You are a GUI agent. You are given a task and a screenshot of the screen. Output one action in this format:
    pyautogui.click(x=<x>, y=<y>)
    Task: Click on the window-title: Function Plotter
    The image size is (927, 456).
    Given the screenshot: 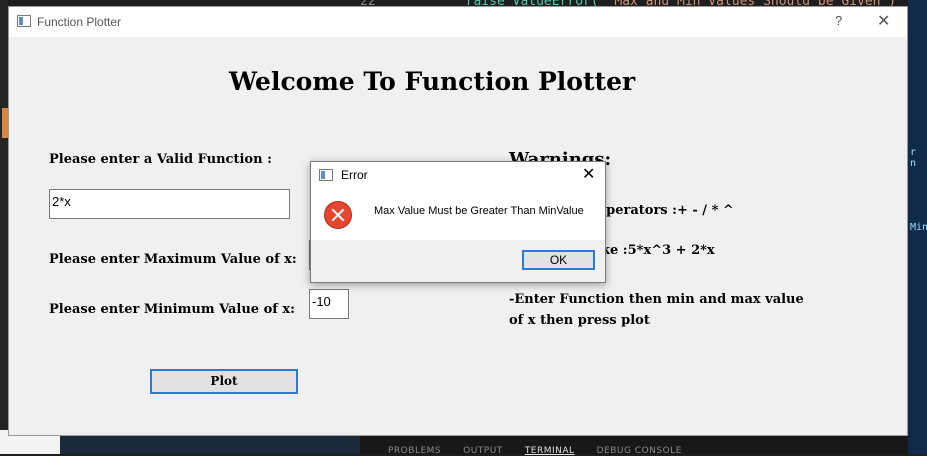 What is the action you would take?
    pyautogui.click(x=79, y=22)
    